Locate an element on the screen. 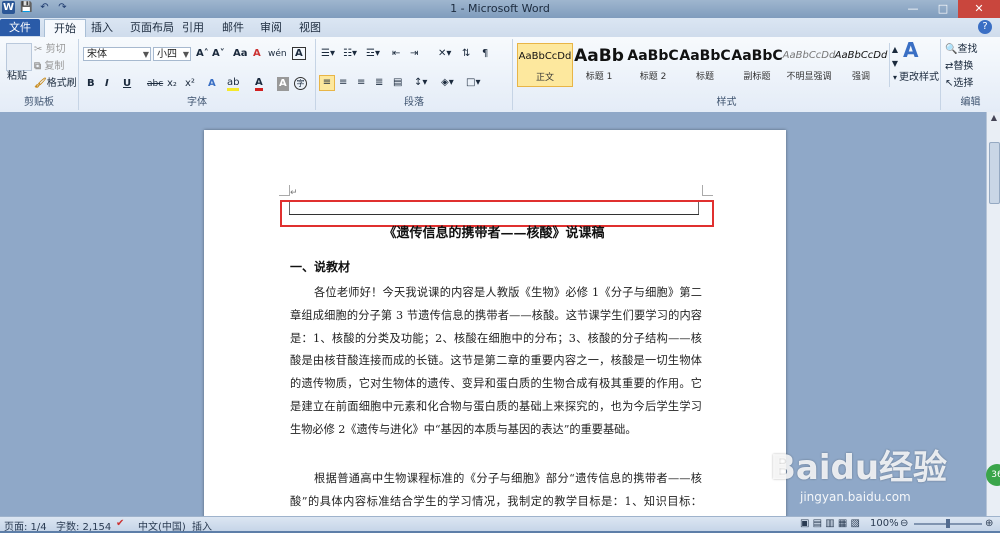 The height and width of the screenshot is (533, 1000). line-spacing-icon: ↕▾ is located at coordinates (420, 83).